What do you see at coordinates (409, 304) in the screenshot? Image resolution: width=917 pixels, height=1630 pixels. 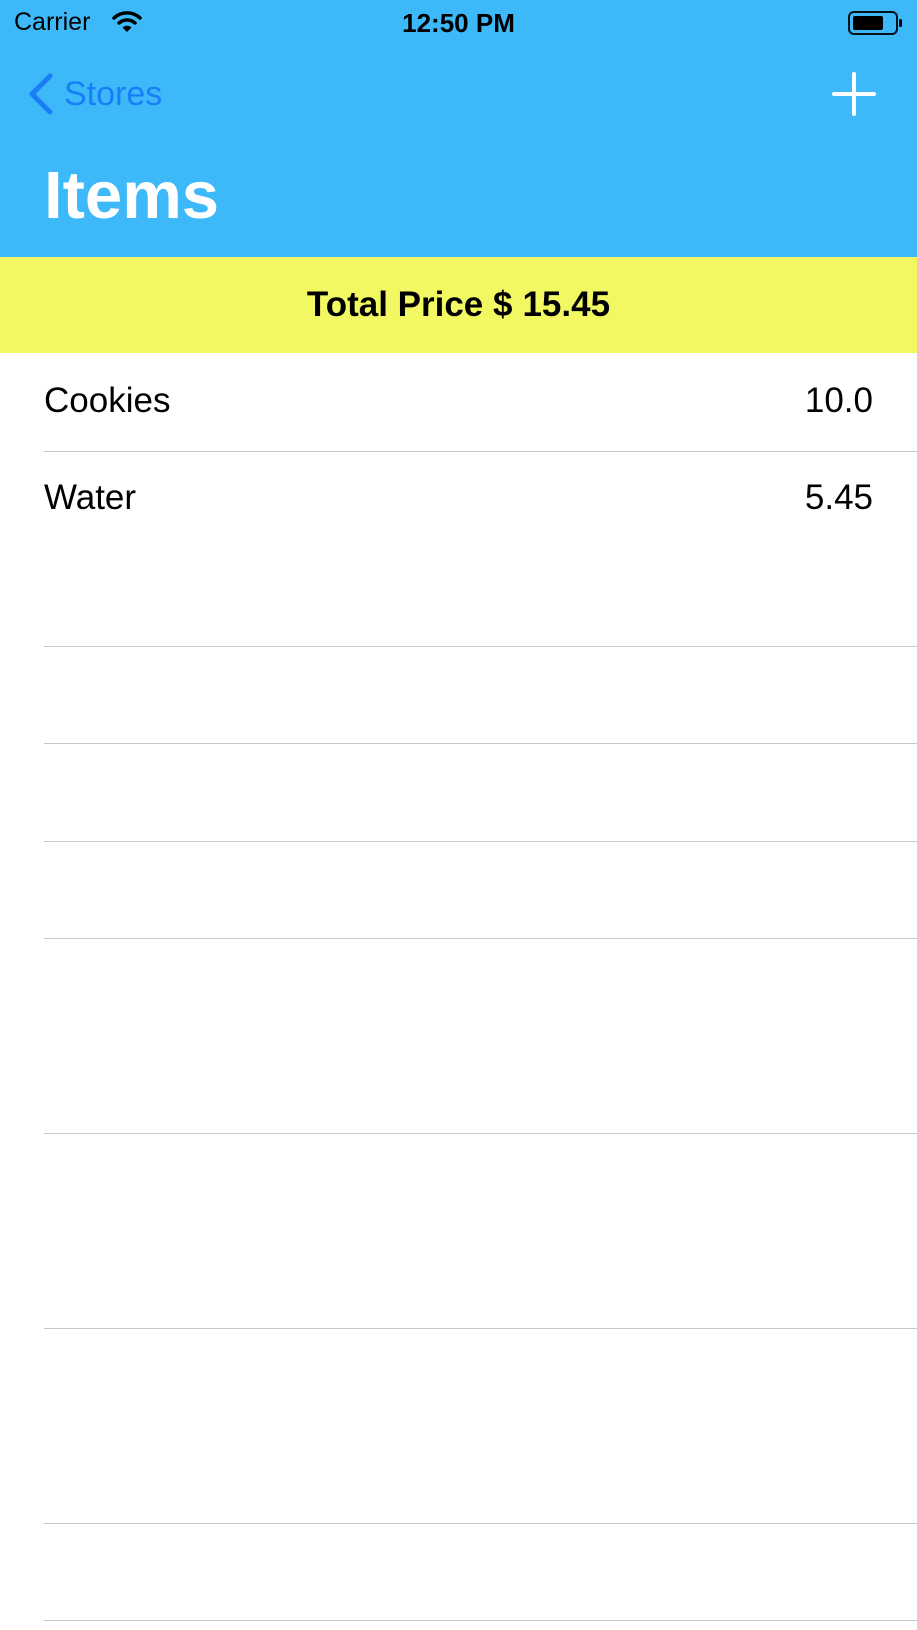 I see `total-price-label: Total Price $` at bounding box center [409, 304].